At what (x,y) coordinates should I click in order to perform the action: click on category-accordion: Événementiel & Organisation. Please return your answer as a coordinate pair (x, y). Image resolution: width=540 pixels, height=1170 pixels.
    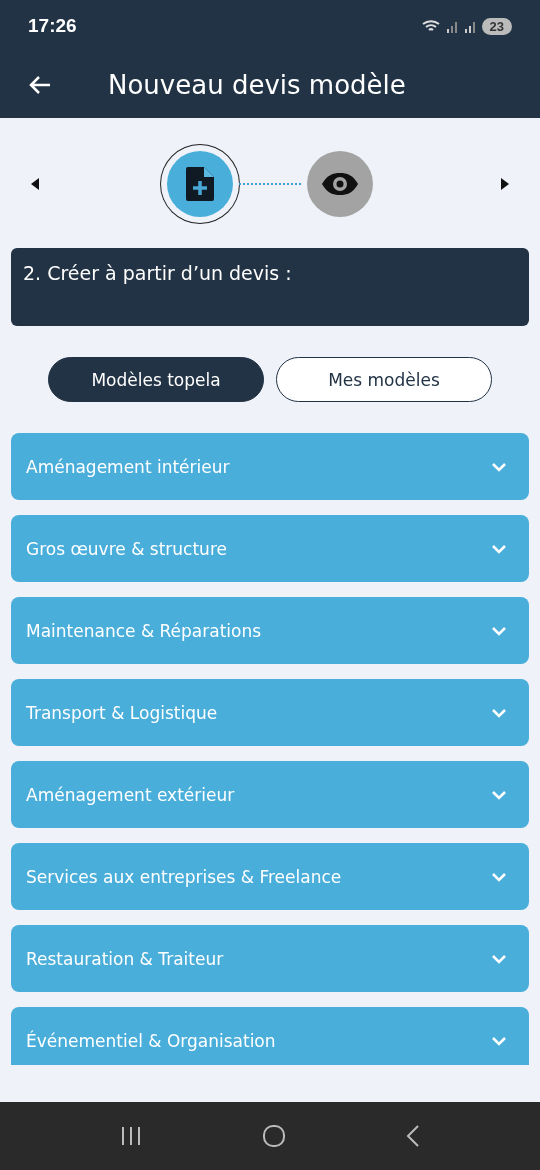
    Looking at the image, I should click on (270, 1036).